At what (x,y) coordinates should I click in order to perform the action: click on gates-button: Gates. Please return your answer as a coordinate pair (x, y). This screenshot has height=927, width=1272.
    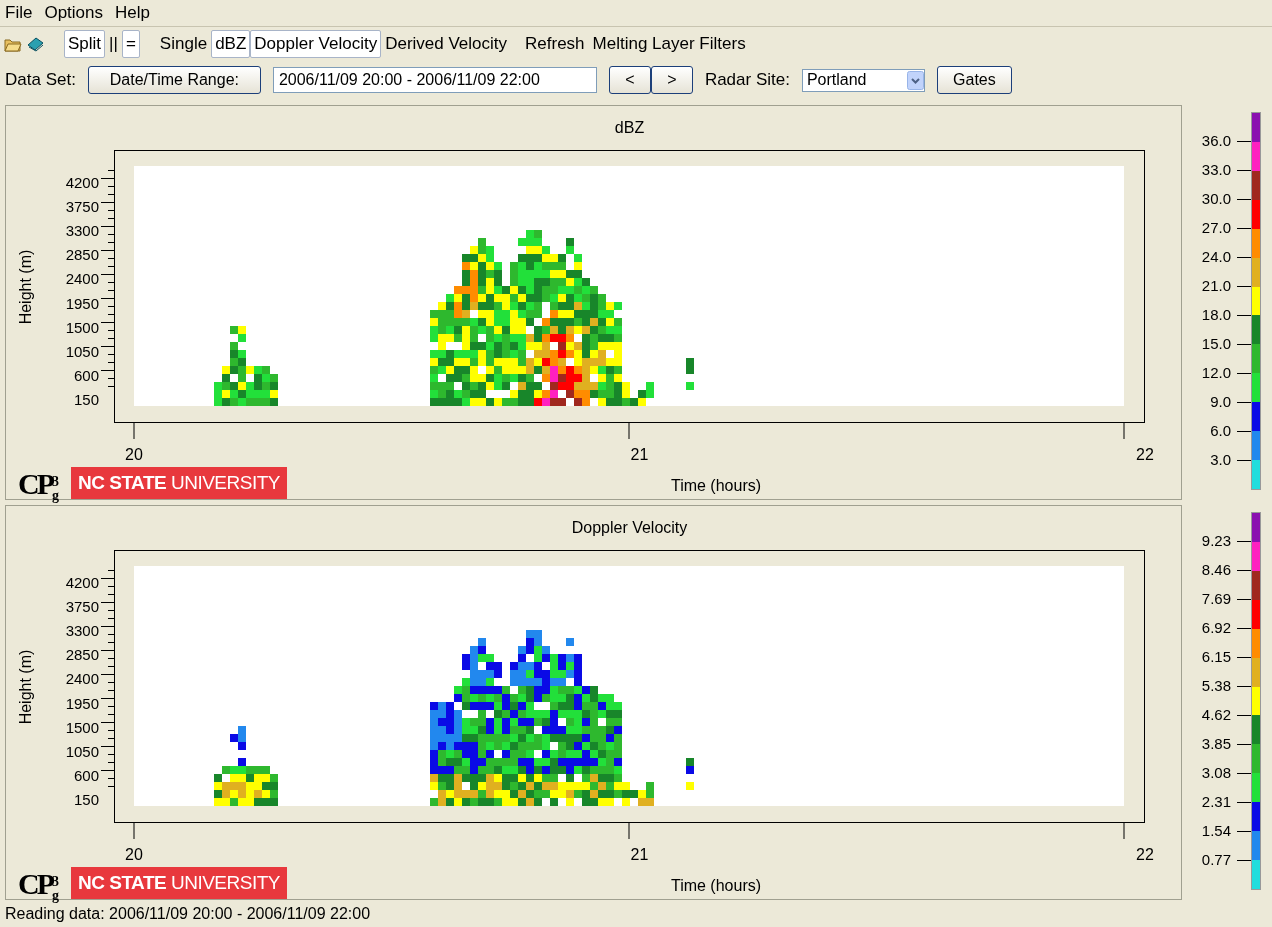
    Looking at the image, I should click on (974, 80).